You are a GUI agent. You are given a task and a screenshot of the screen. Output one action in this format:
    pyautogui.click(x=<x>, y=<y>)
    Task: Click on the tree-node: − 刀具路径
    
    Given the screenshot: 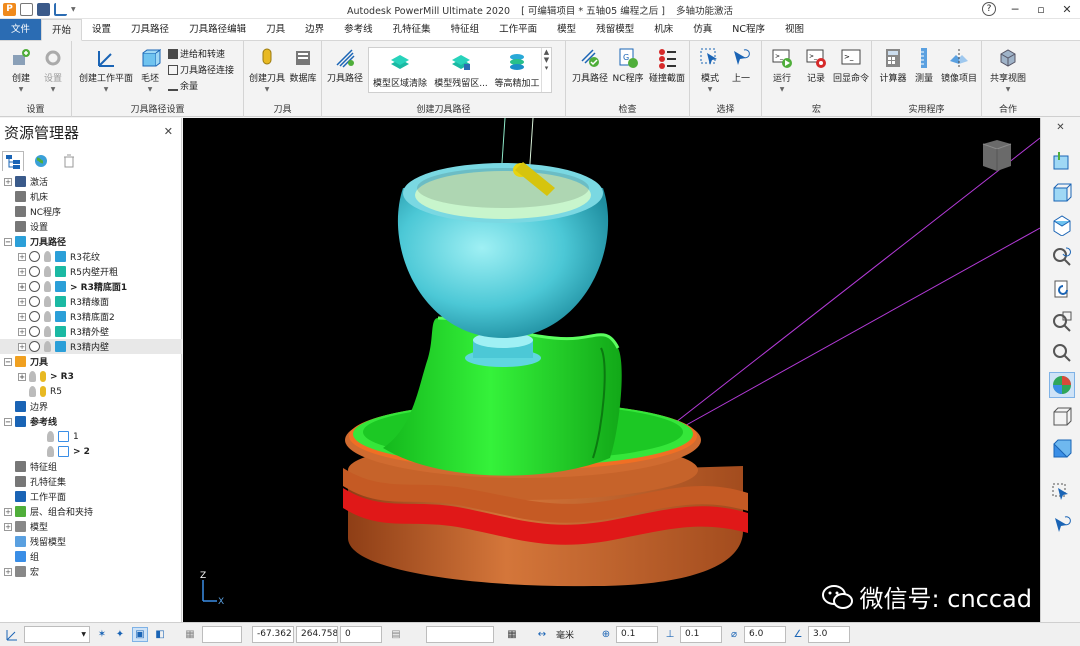 What is the action you would take?
    pyautogui.click(x=35, y=241)
    